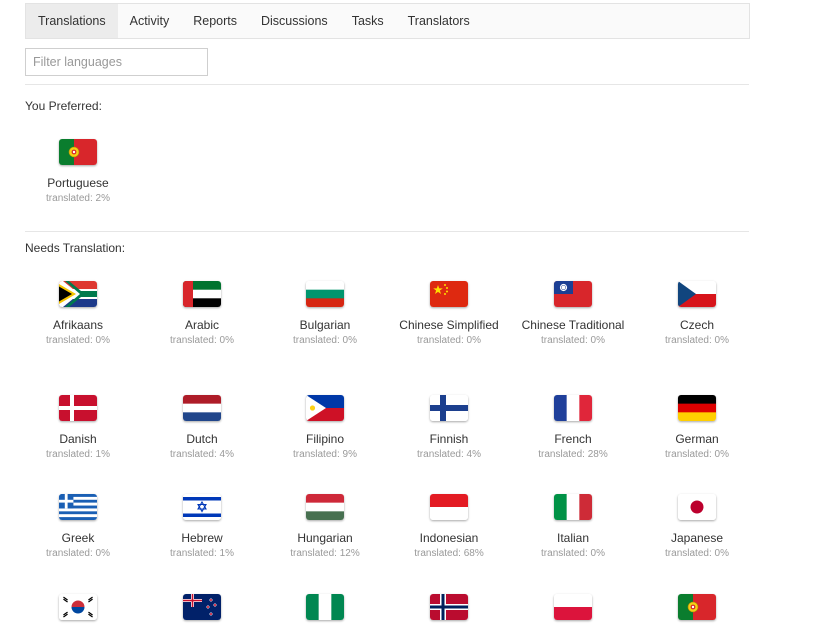  Describe the element at coordinates (78, 172) in the screenshot. I see `language-item: Portuguese translated: 2%` at that location.